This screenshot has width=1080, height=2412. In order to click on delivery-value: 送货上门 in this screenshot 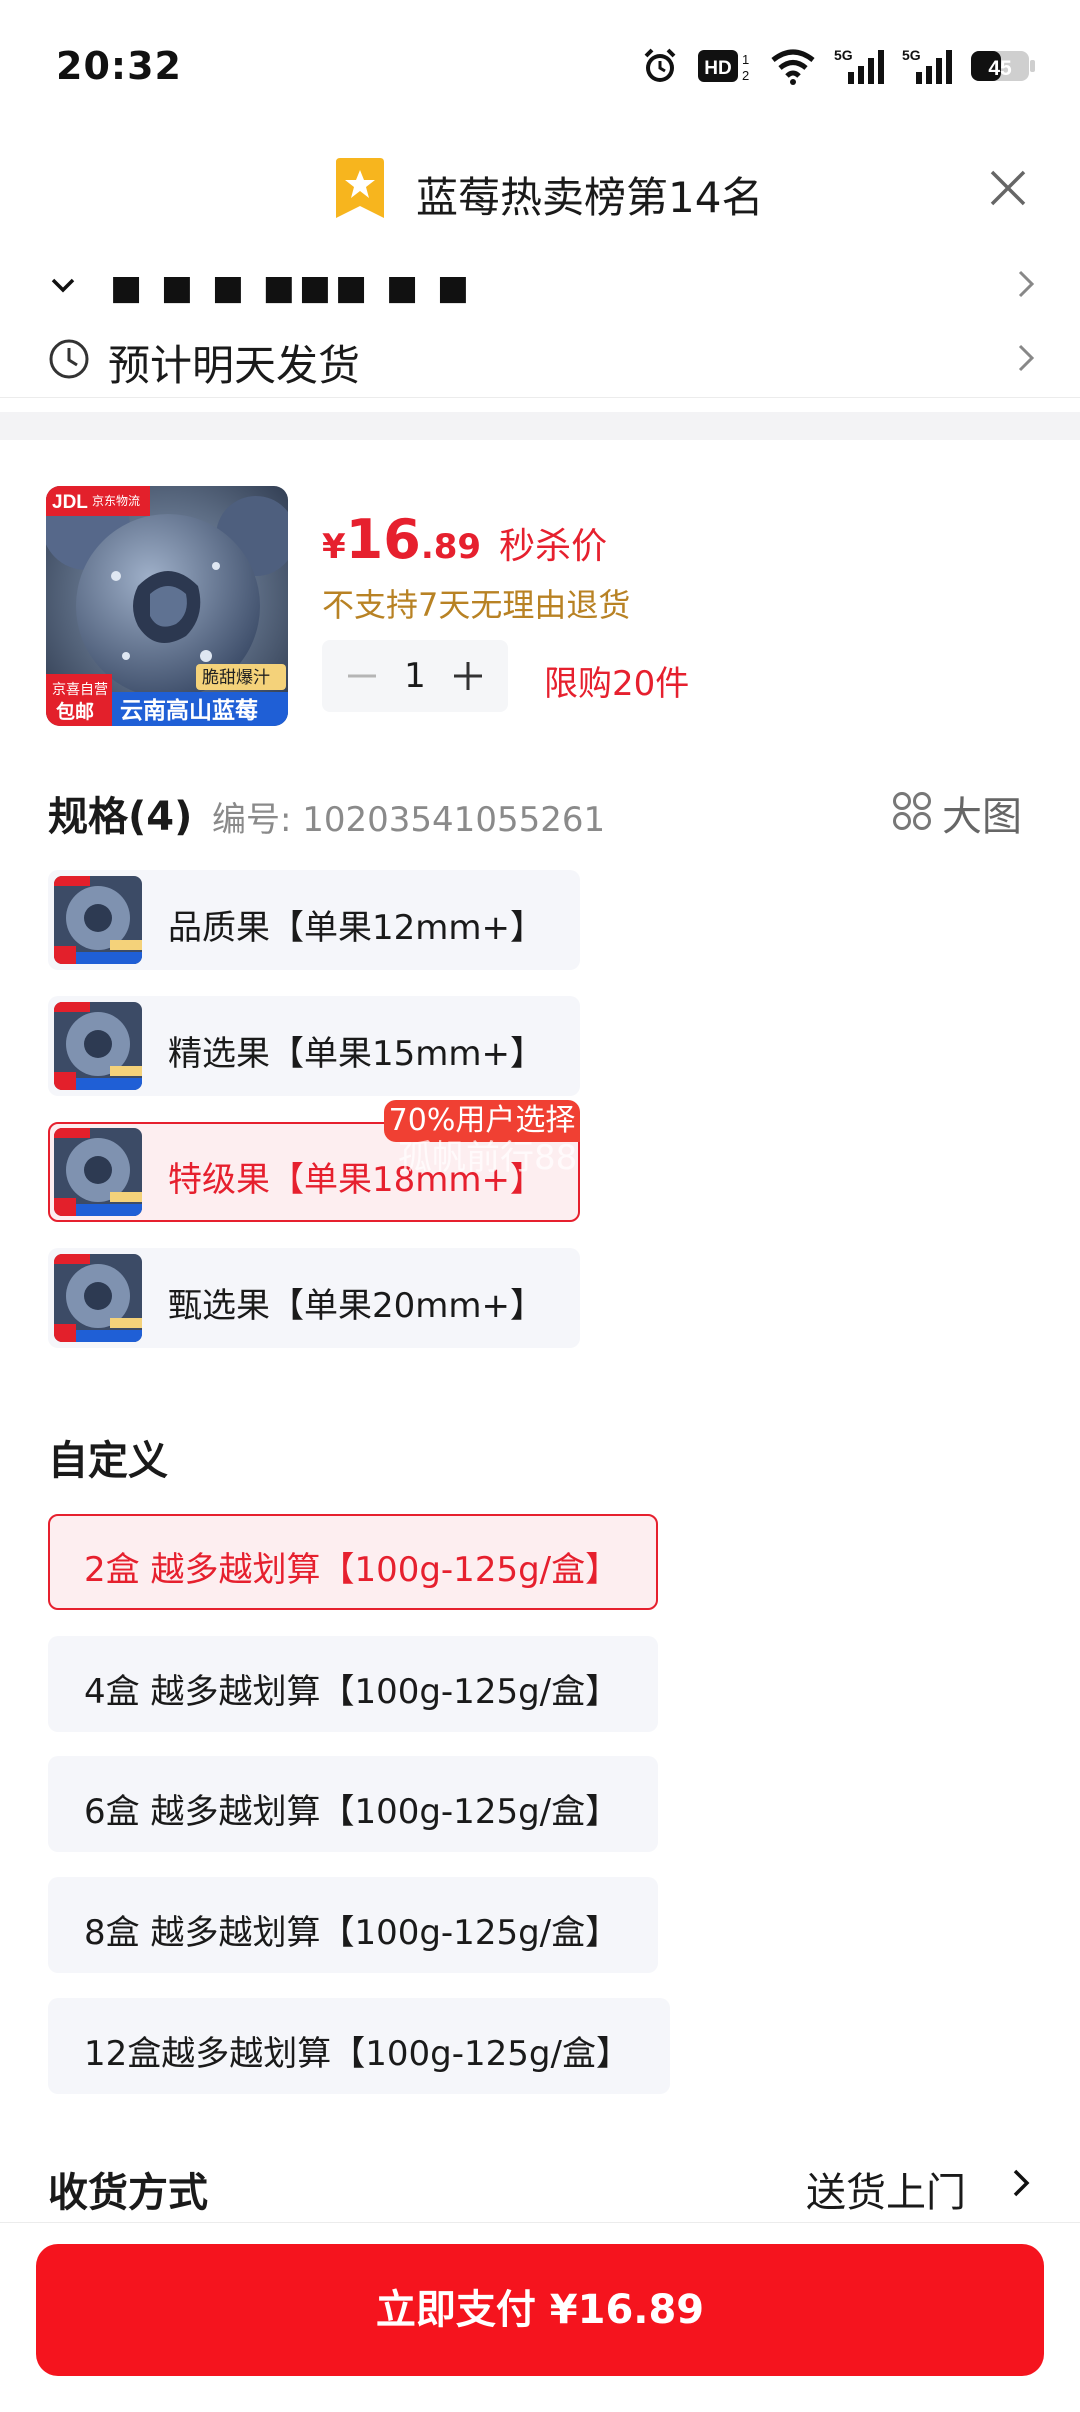, I will do `click(886, 2193)`.